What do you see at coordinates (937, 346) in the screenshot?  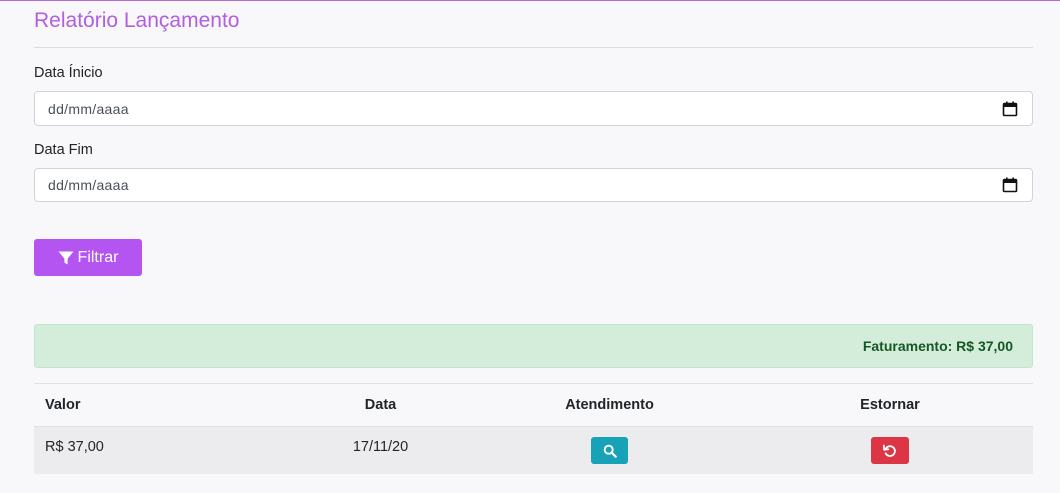 I see `revenue-total: Faturamento: R$ 37,00` at bounding box center [937, 346].